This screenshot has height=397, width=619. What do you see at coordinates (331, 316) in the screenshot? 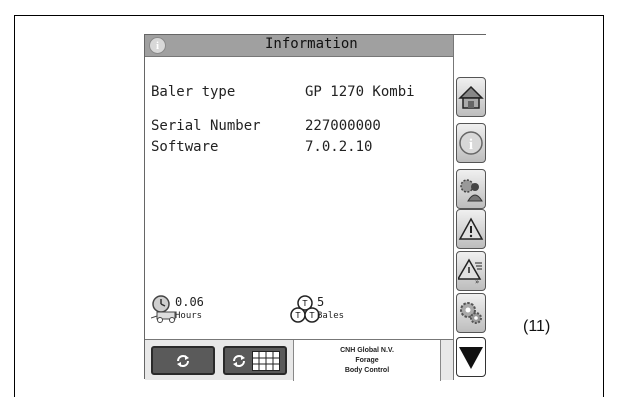
I see `bales-label: Bales` at bounding box center [331, 316].